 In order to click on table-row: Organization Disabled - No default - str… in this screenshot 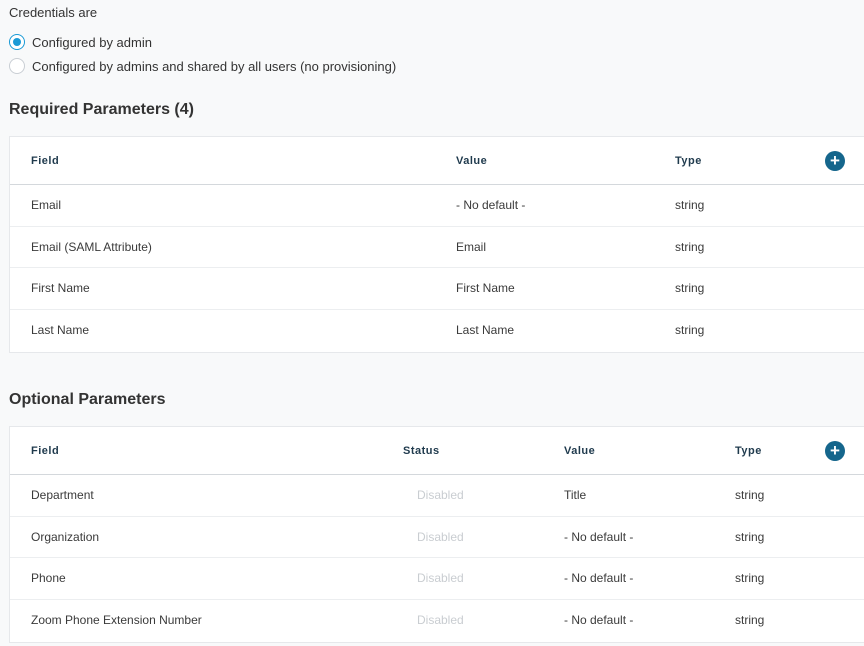, I will do `click(437, 538)`.